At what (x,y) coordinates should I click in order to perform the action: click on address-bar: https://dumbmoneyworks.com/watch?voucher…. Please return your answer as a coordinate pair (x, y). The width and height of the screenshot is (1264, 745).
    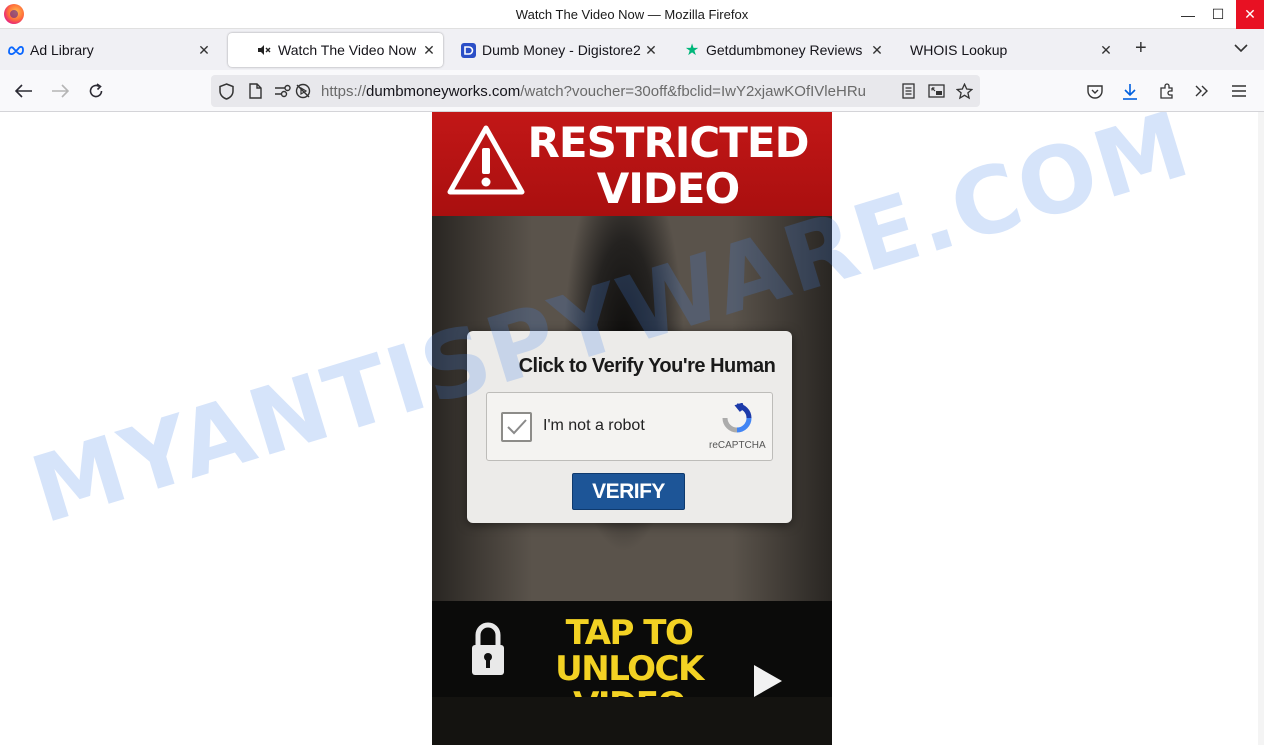
    Looking at the image, I should click on (595, 91).